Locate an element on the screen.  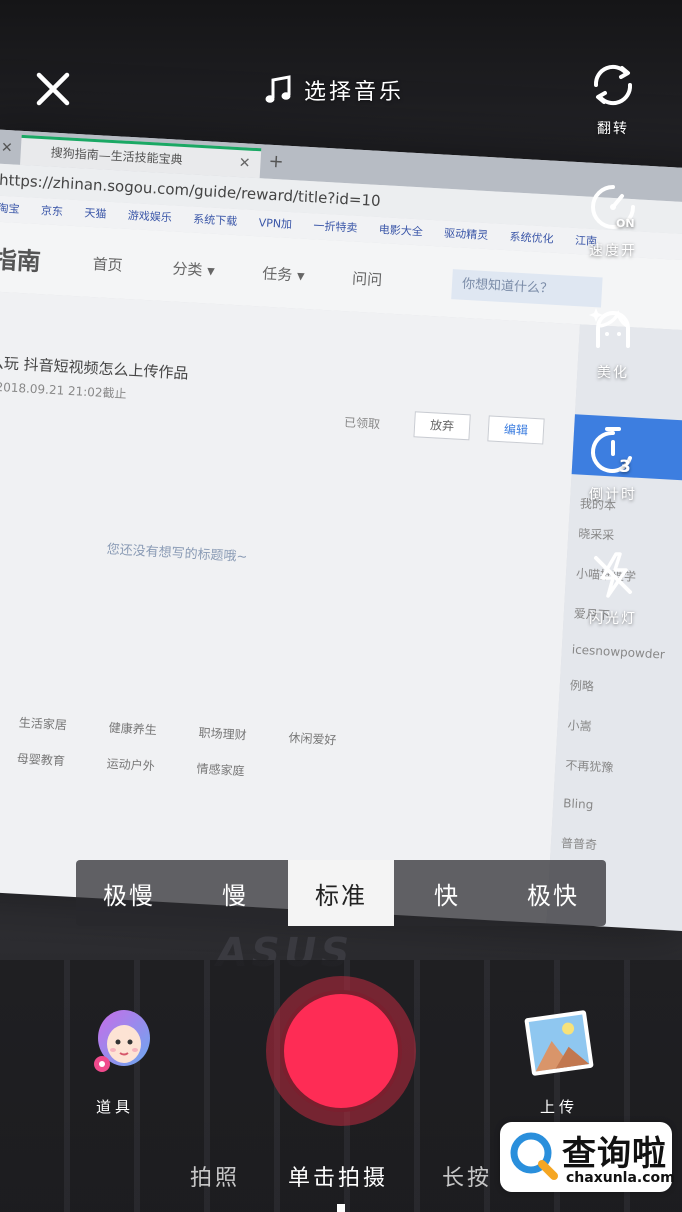
flash-button: 闪光灯 is located at coordinates (613, 588).